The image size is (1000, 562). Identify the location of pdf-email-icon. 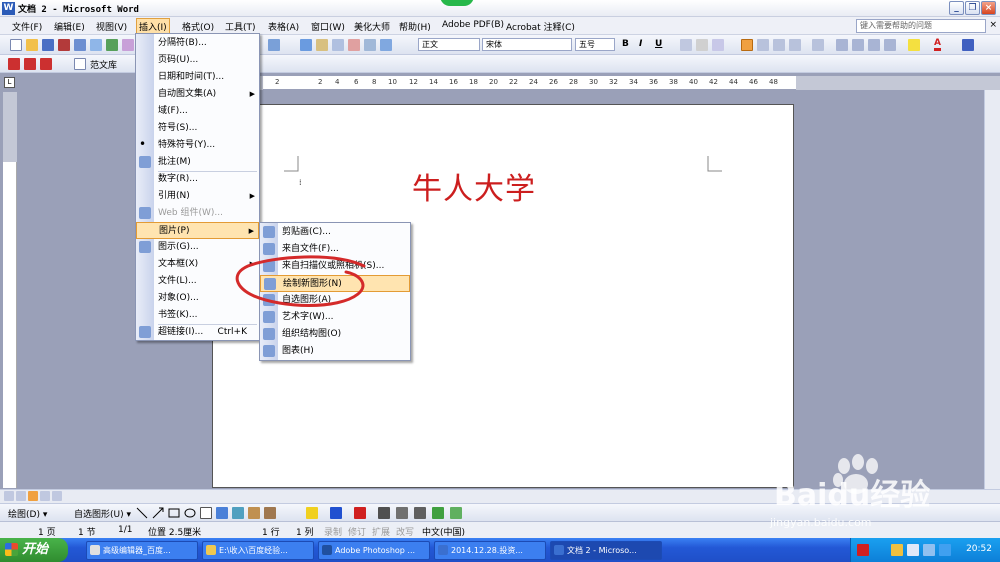
(30, 64).